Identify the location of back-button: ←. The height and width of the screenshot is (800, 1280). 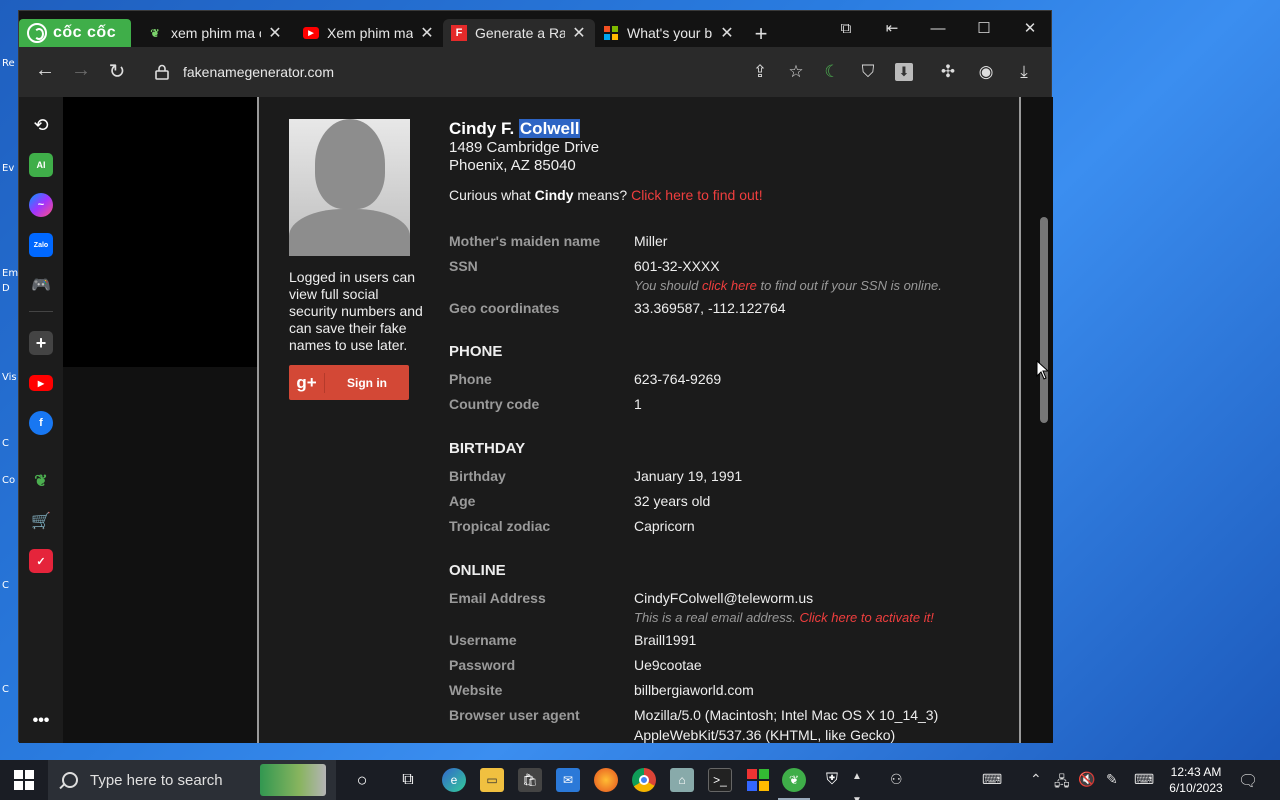
(45, 70).